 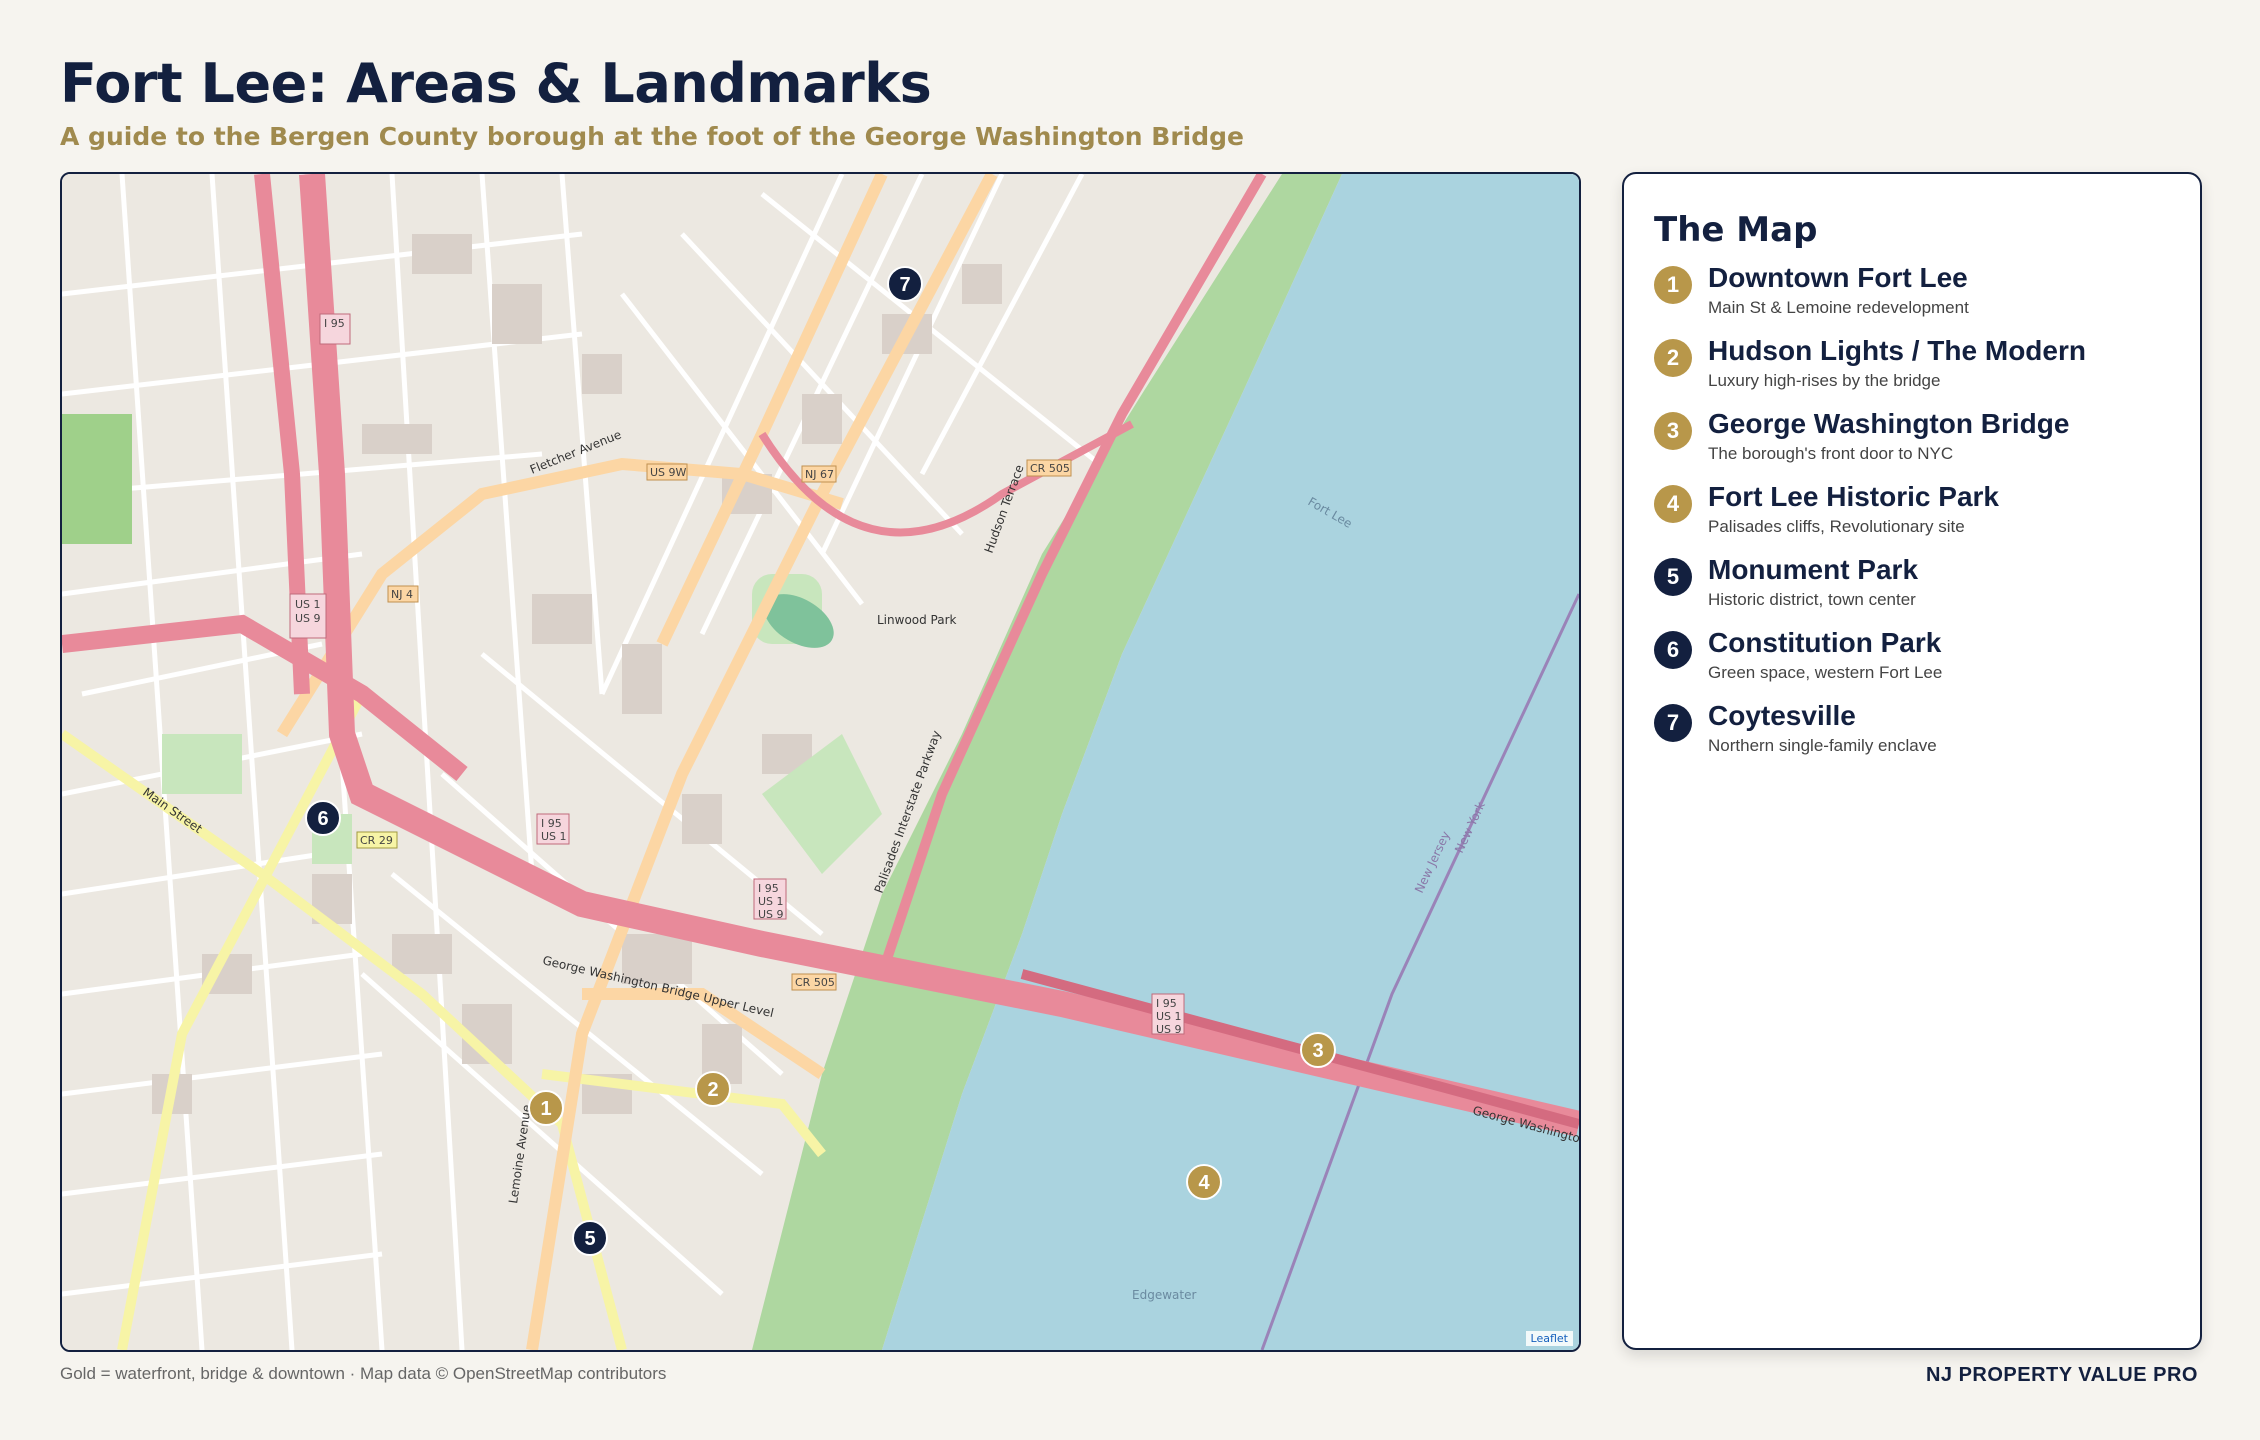 I want to click on legend-number-badge: 5, so click(x=1673, y=577).